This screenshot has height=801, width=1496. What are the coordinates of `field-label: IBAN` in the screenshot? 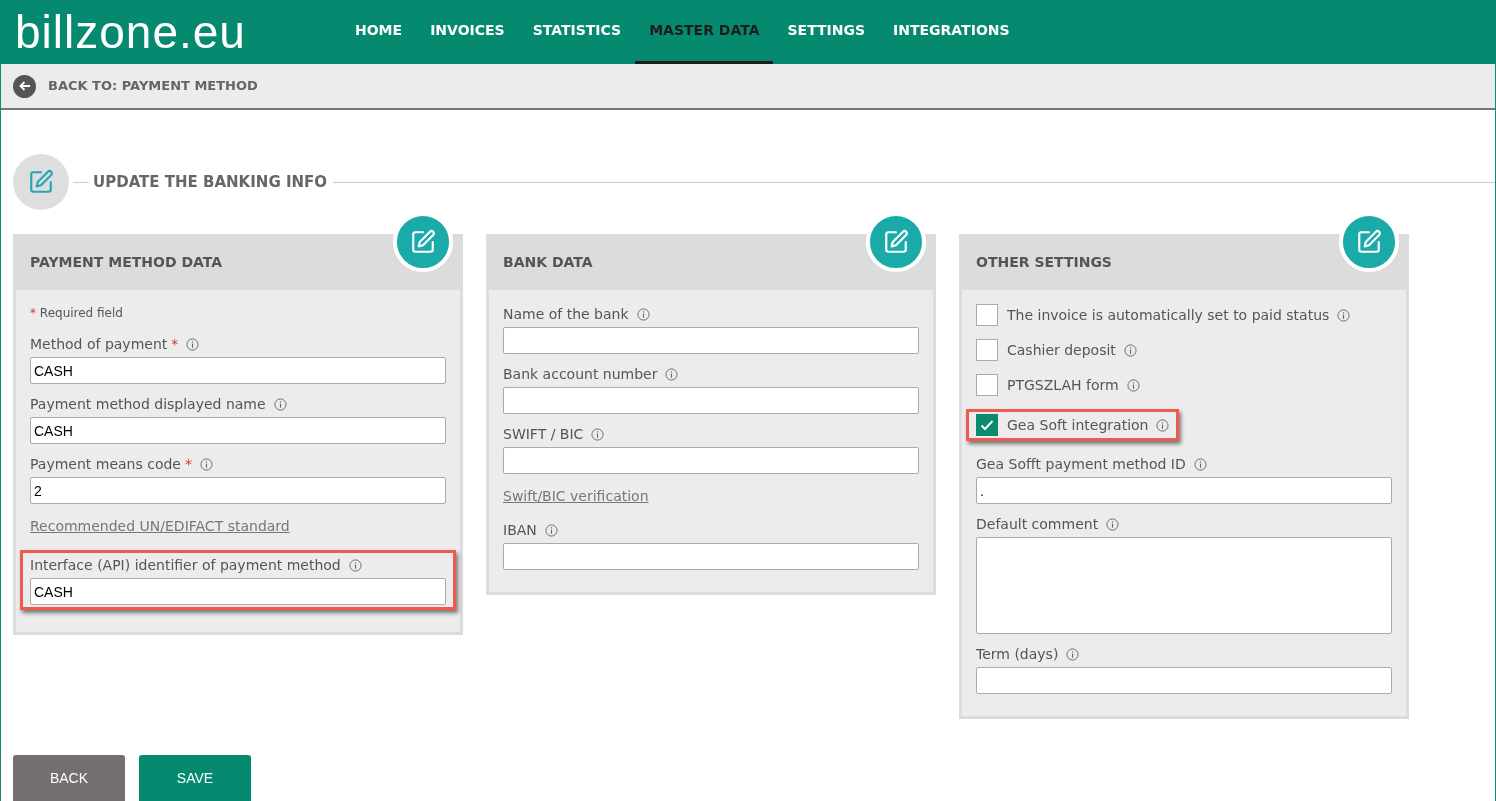 It's located at (520, 530).